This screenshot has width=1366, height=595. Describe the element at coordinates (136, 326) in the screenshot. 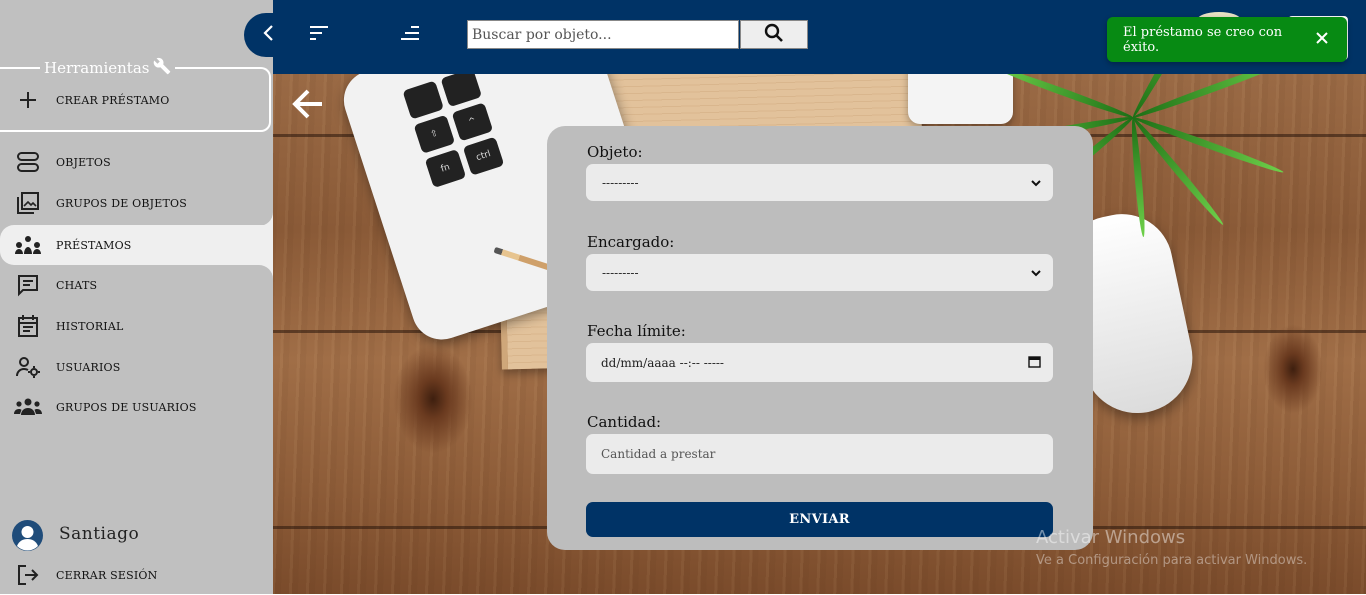

I see `sidebar-item-historial: HISTORIAL` at that location.